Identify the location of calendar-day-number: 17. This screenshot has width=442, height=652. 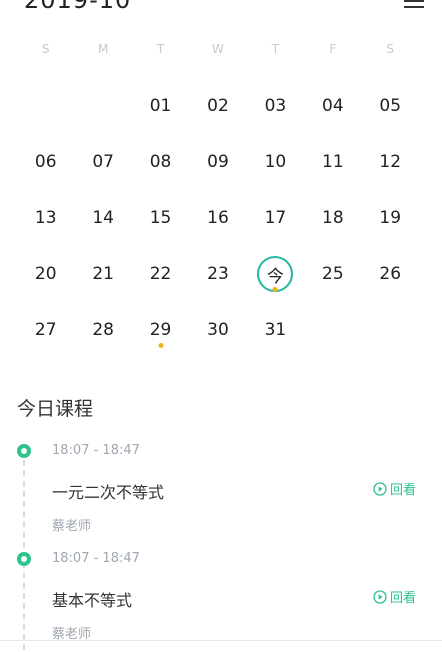
(275, 218).